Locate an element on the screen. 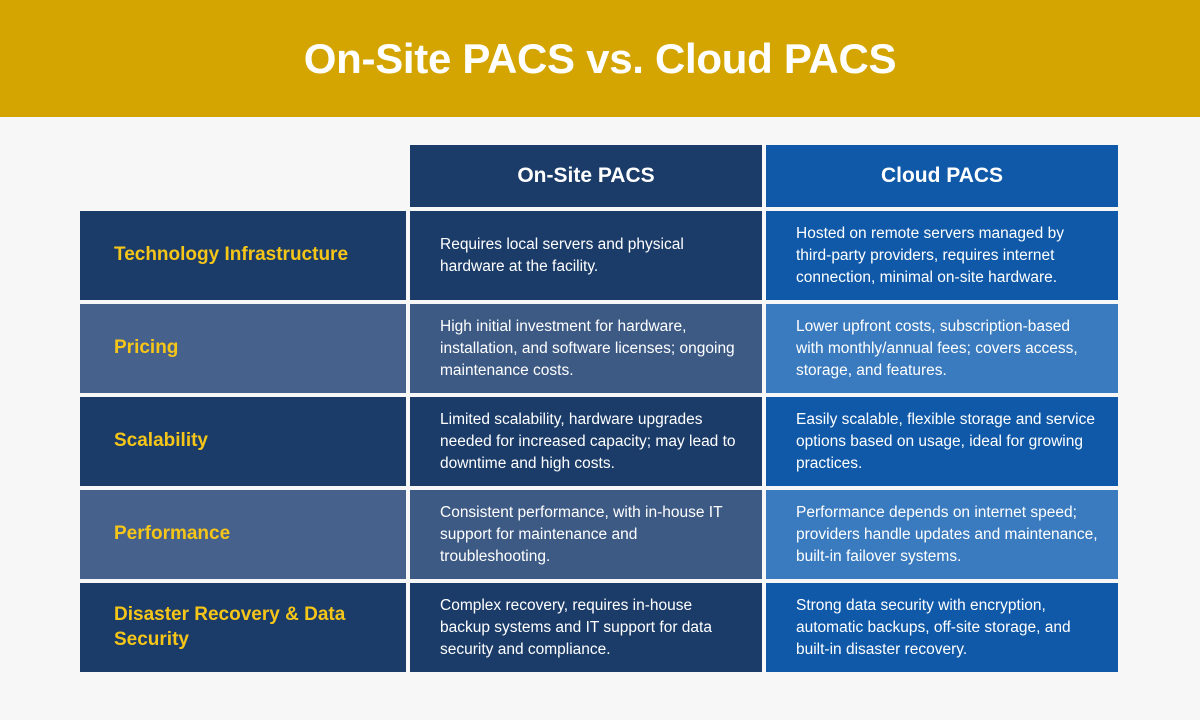 This screenshot has height=720, width=1200. table-header-row: On-Site PACS Cloud PACS is located at coordinates (599, 176).